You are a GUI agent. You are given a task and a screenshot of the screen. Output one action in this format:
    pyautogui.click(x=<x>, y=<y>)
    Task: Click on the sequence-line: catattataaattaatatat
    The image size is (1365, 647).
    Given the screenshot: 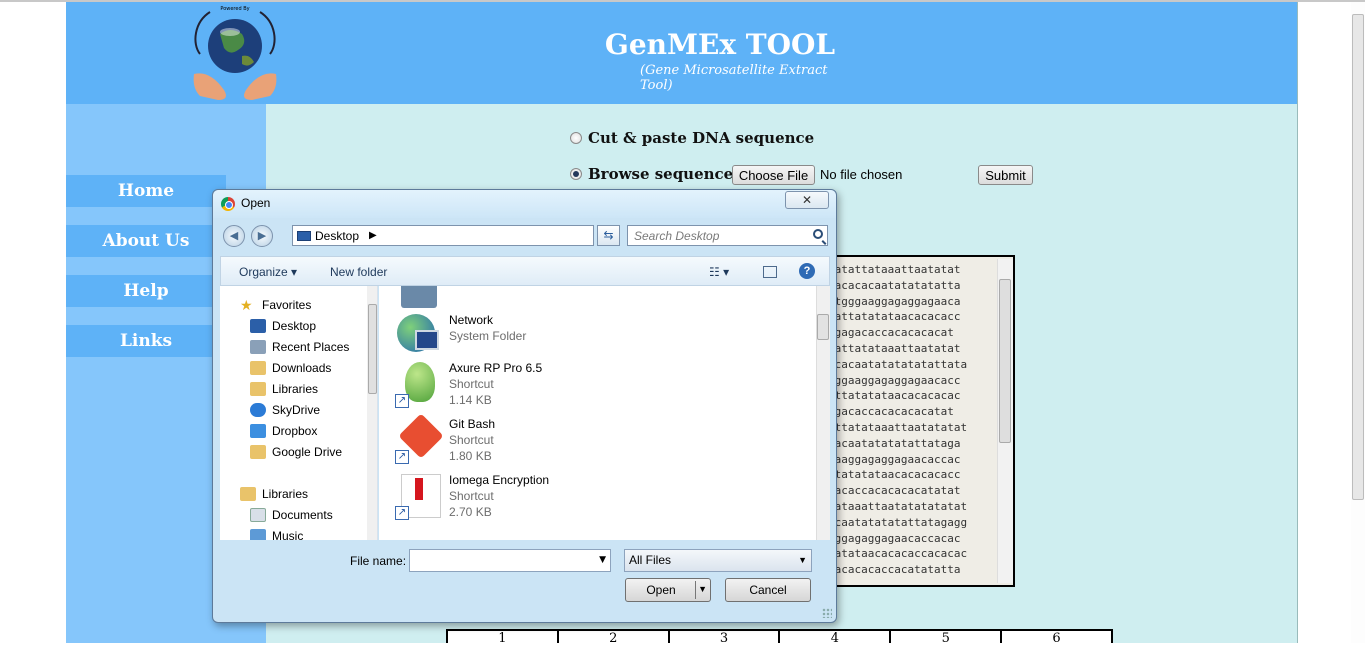 What is the action you would take?
    pyautogui.click(x=894, y=269)
    